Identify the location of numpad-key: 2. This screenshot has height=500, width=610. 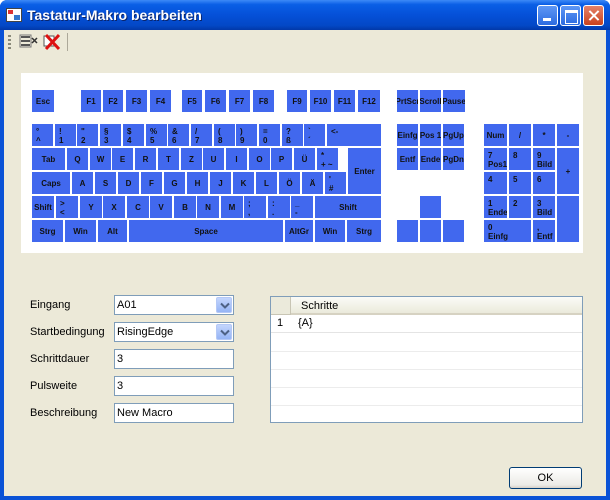
(520, 207).